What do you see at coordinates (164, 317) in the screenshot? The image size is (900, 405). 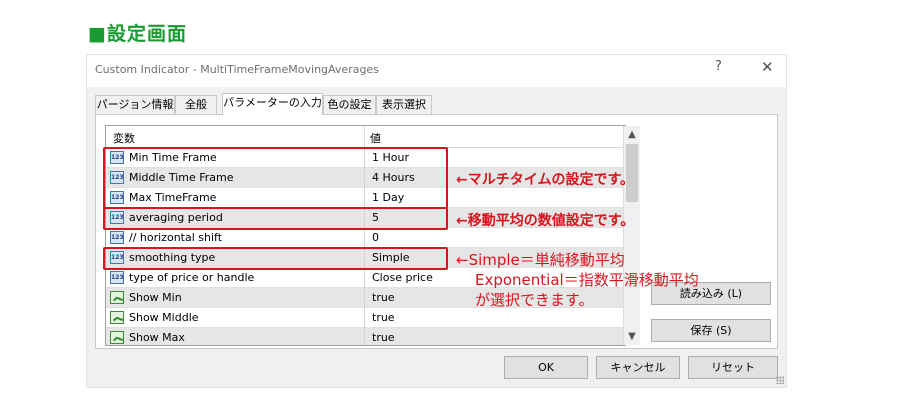 I see `param-name: Show Middle` at bounding box center [164, 317].